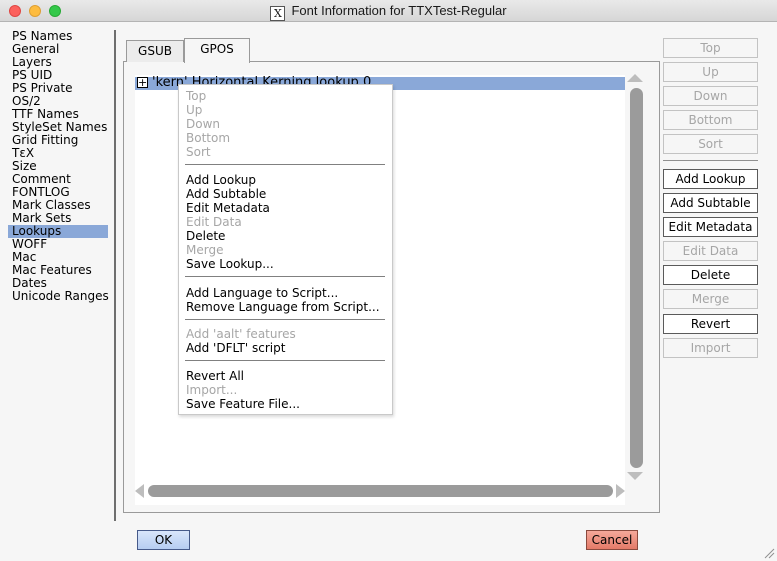 This screenshot has height=561, width=777. Describe the element at coordinates (278, 13) in the screenshot. I see `x11-app-icon: X` at that location.